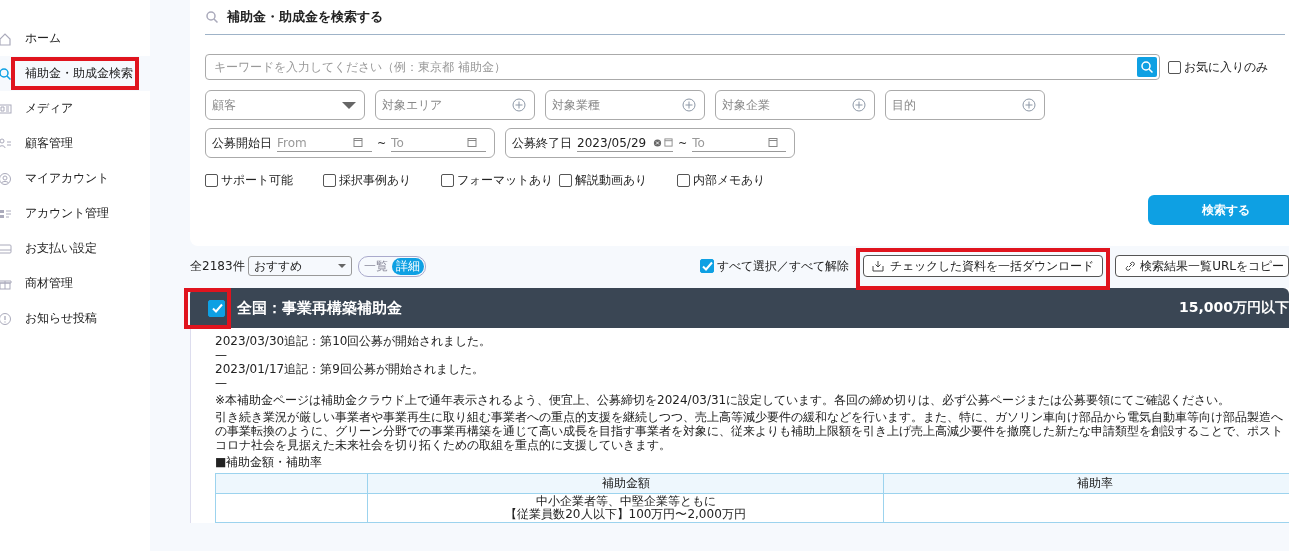 The image size is (1289, 551). I want to click on panel-title: 補助金・助成金を検索する, so click(305, 17).